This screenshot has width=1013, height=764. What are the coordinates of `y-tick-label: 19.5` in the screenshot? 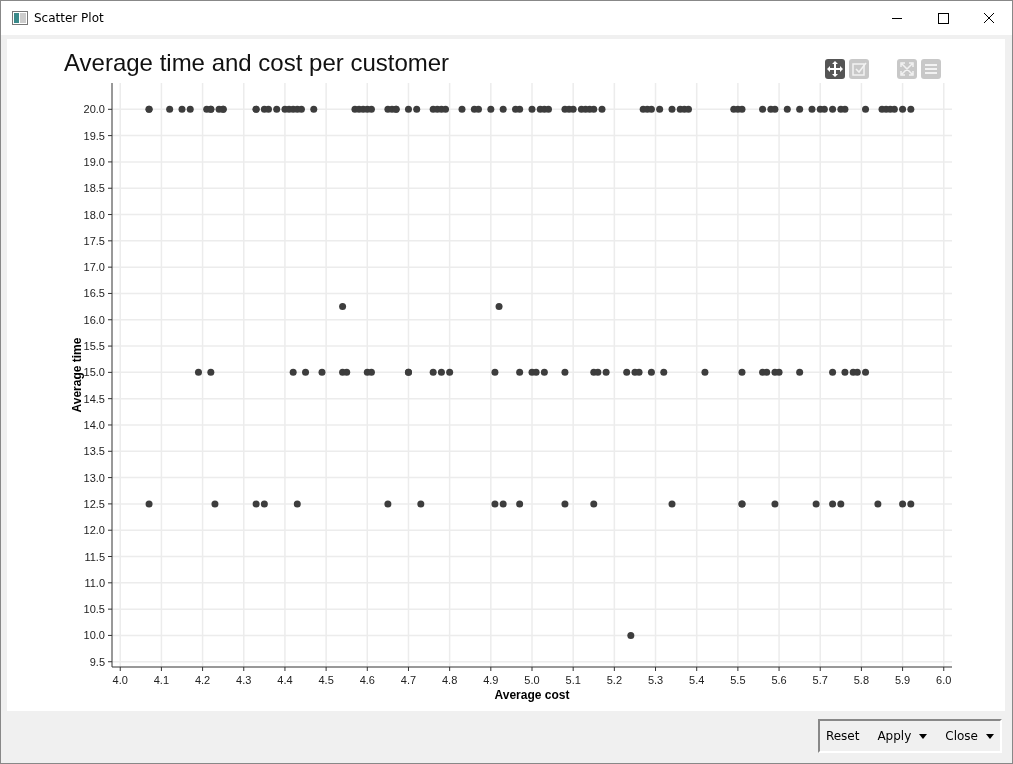 It's located at (94, 135).